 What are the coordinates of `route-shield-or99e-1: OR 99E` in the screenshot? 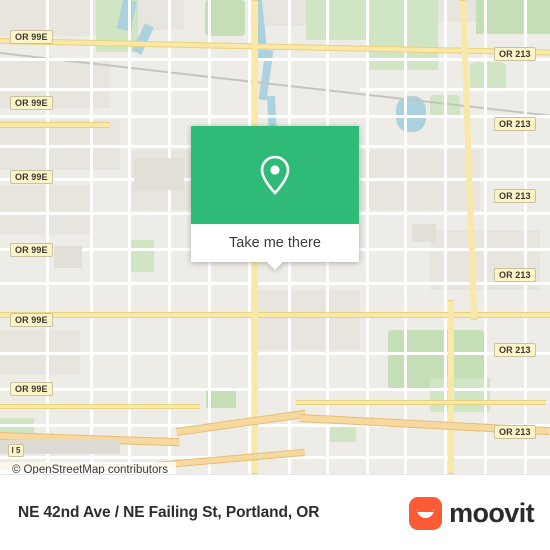 It's located at (31, 37).